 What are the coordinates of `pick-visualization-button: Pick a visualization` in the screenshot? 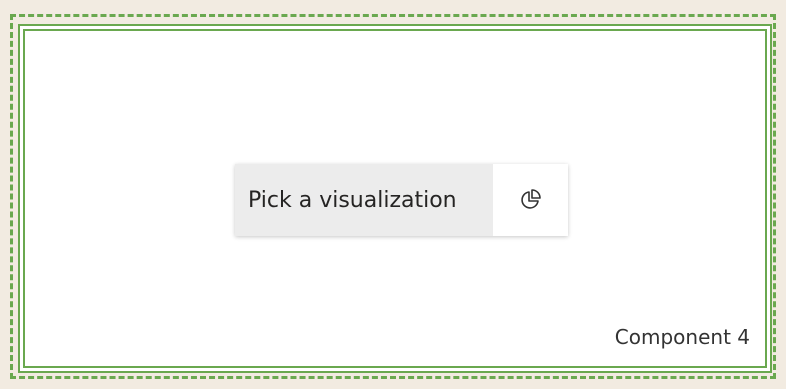 It's located at (401, 200).